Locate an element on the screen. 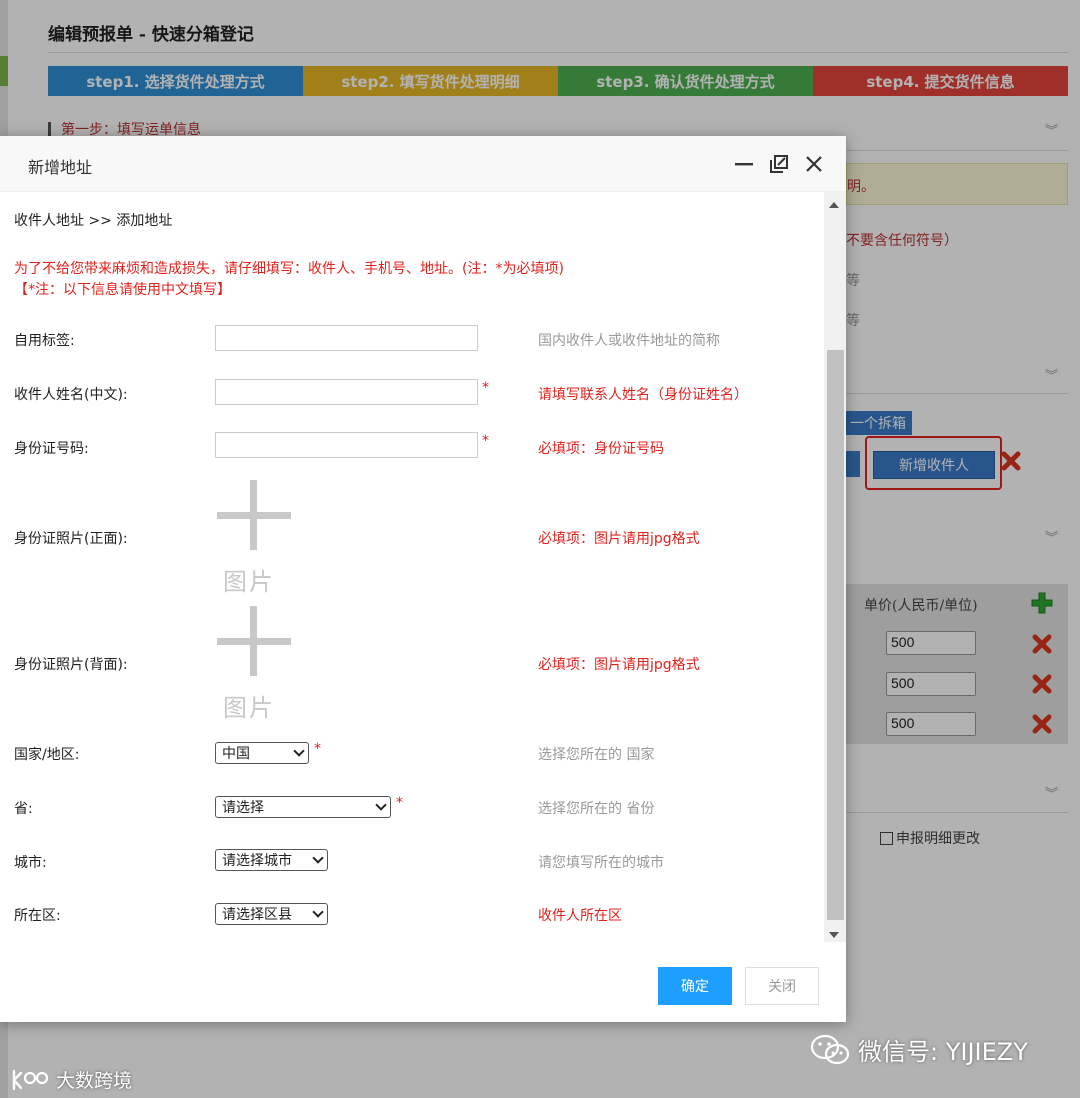 Image resolution: width=1080 pixels, height=1098 pixels. city-selected-value: 请选择城市 is located at coordinates (257, 861).